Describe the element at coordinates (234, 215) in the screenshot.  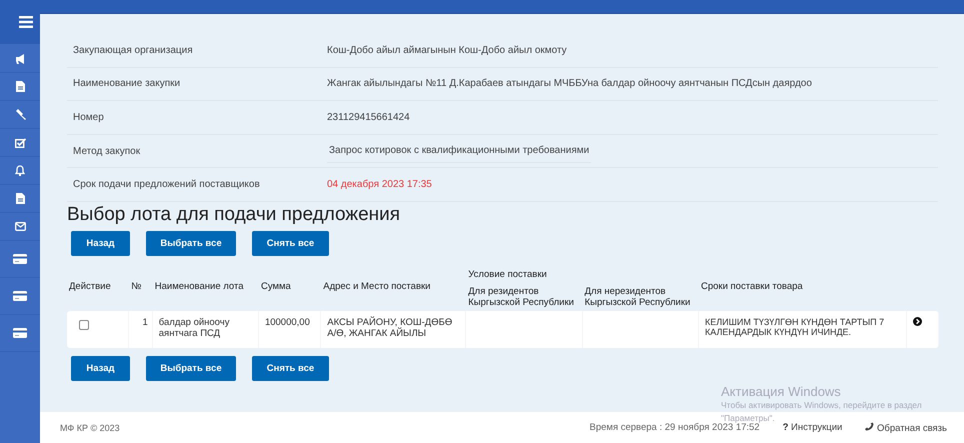
I see `section-heading: Выбор лота для подачи предложения` at that location.